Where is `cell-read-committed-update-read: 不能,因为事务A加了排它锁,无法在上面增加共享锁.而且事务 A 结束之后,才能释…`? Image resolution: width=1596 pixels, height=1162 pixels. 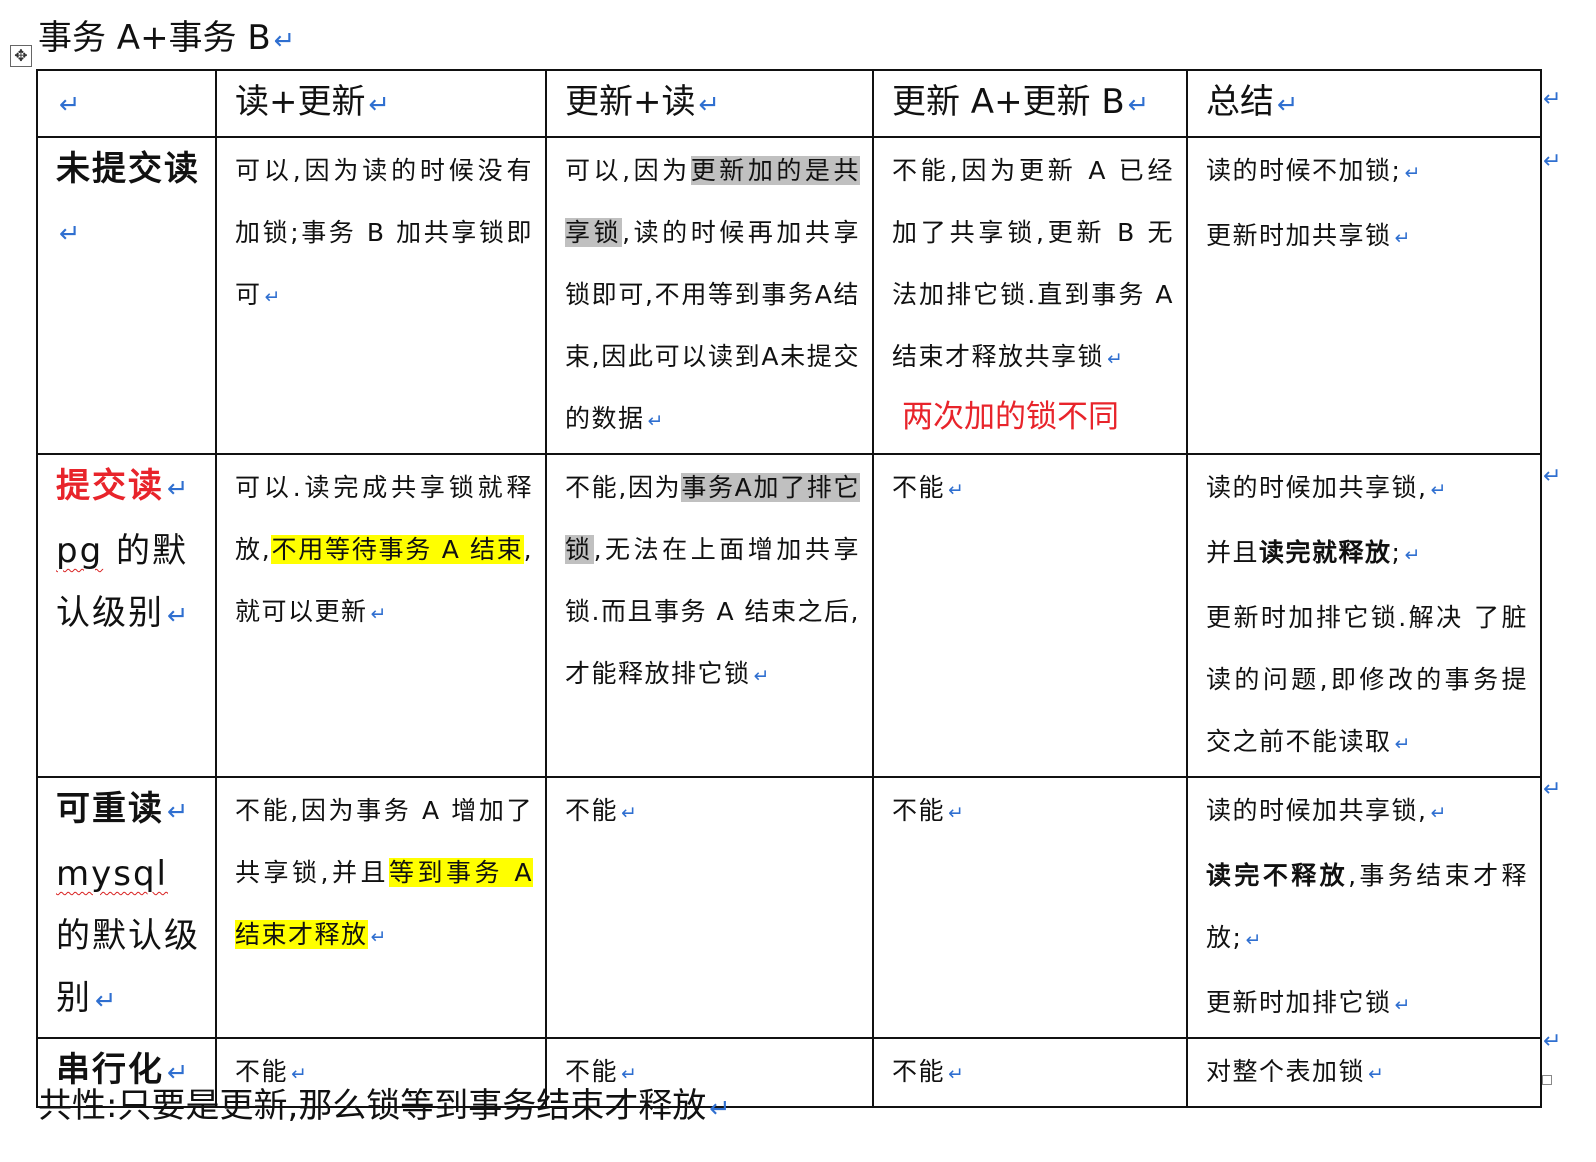
cell-read-committed-update-read: 不能,因为事务A加了排它锁,无法在上面增加共享锁.而且事务 A 结束之后,才能释… is located at coordinates (709, 615).